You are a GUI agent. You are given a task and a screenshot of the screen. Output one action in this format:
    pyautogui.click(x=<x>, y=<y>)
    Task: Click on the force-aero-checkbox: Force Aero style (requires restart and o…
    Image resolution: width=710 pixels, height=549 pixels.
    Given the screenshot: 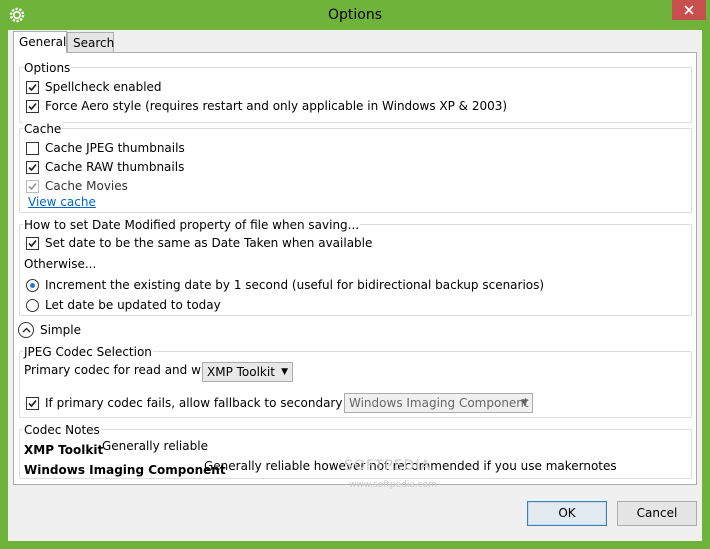 What is the action you would take?
    pyautogui.click(x=266, y=106)
    